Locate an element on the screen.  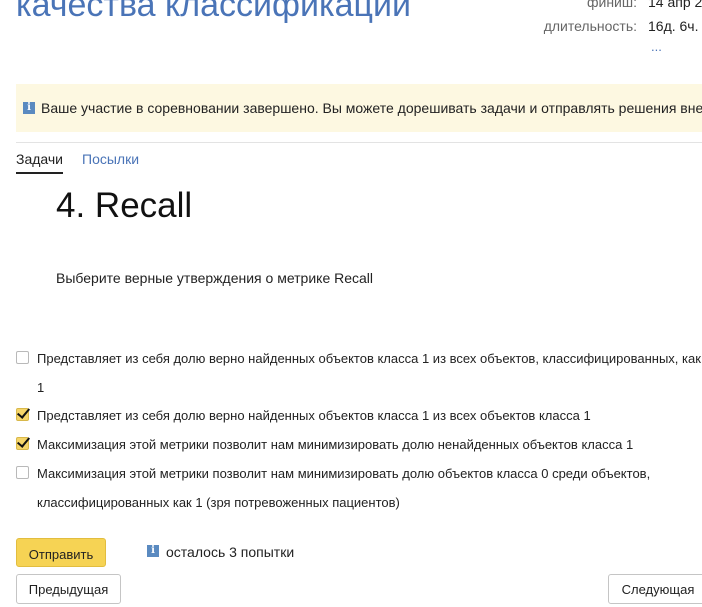
finish-label: финиш: is located at coordinates (611, 5).